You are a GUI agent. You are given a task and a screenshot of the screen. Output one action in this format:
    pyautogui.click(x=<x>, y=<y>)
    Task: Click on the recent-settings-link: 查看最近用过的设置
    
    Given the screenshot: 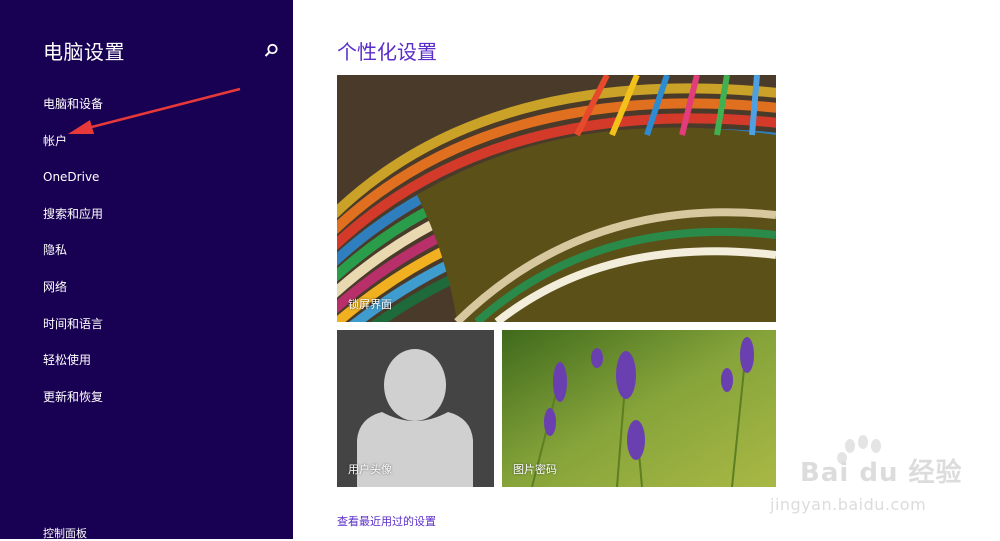 What is the action you would take?
    pyautogui.click(x=386, y=521)
    